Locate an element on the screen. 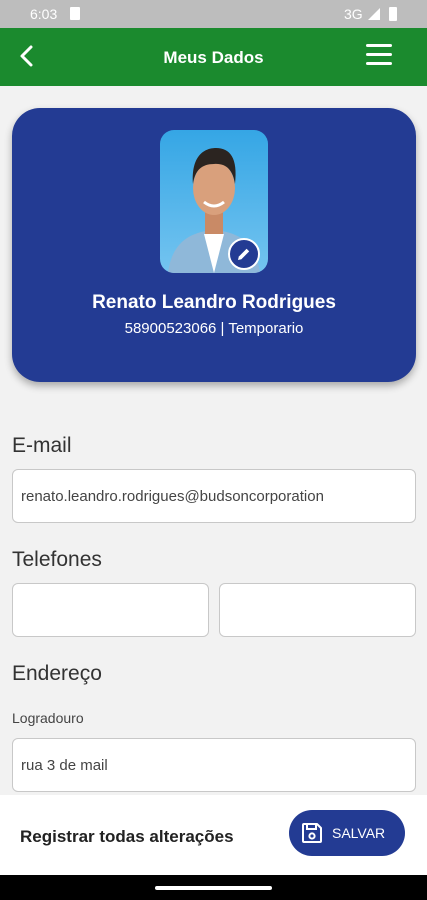  app-bar: Meus Dados is located at coordinates (213, 57).